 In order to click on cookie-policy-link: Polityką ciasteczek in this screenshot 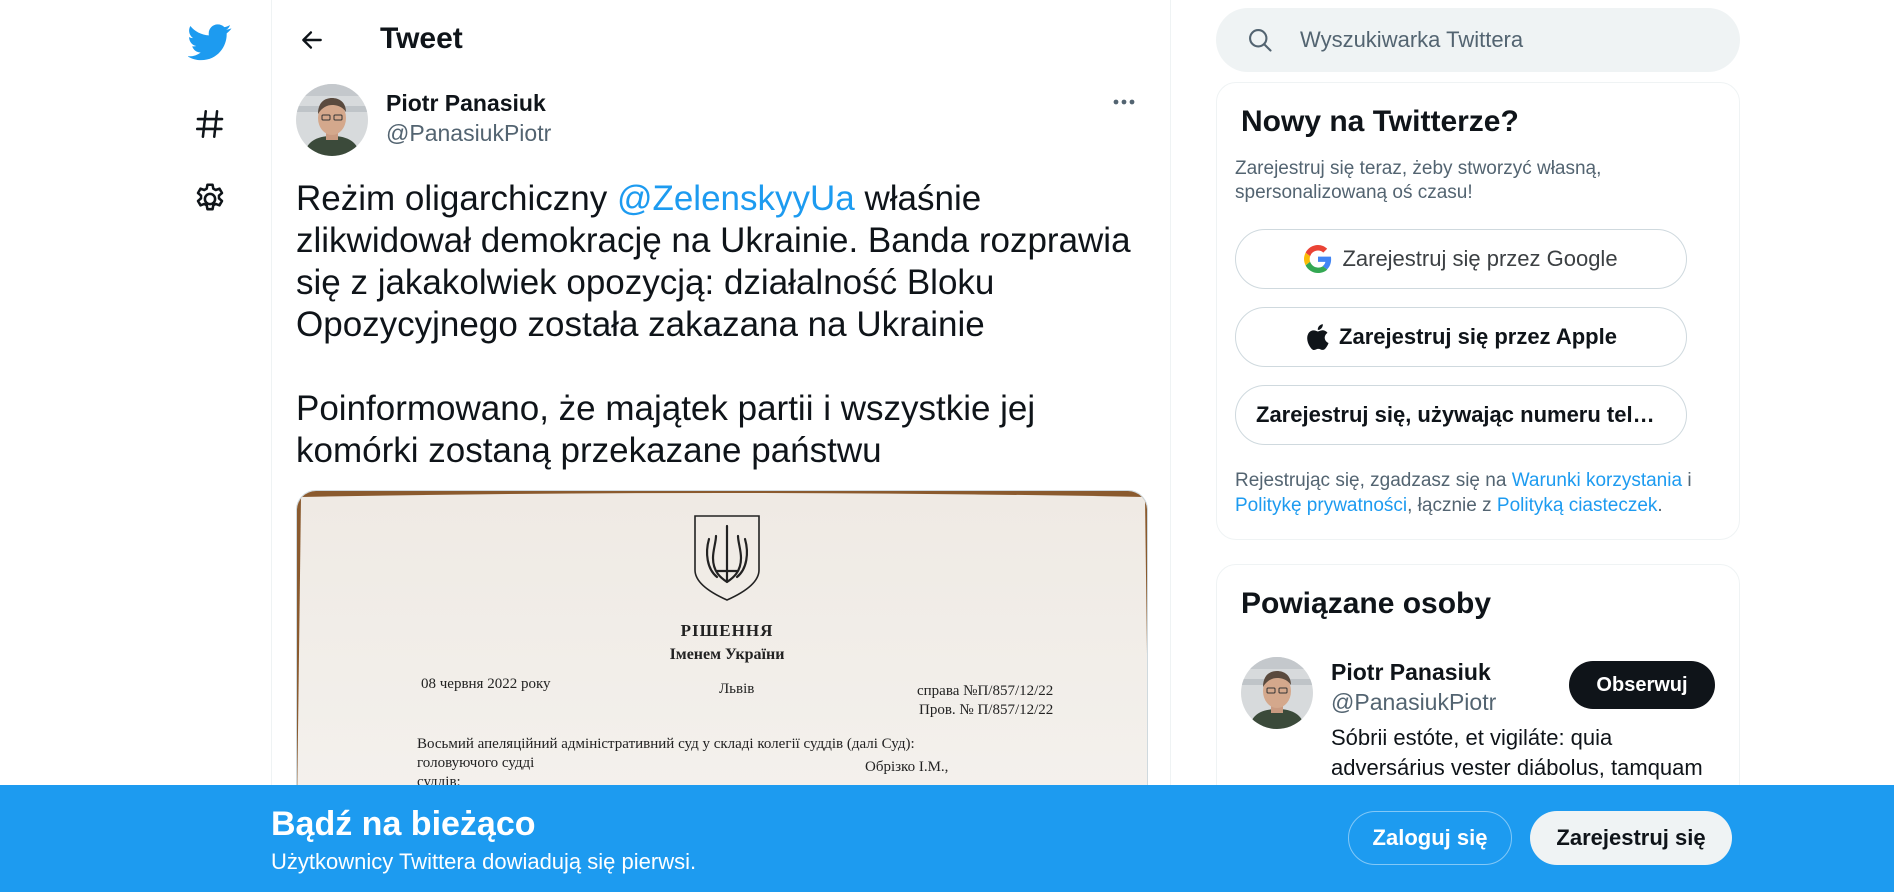, I will do `click(1577, 505)`.